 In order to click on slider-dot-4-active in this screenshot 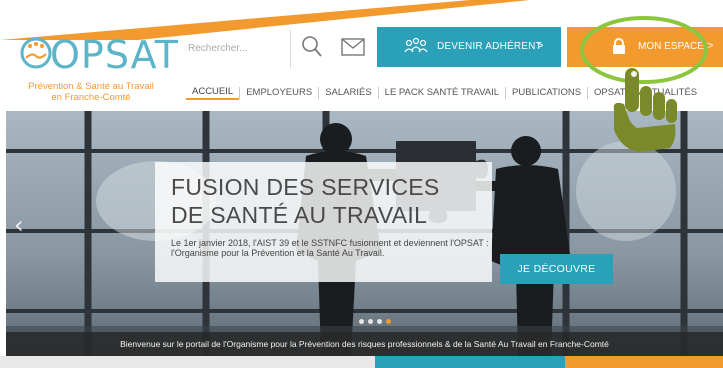, I will do `click(388, 321)`.